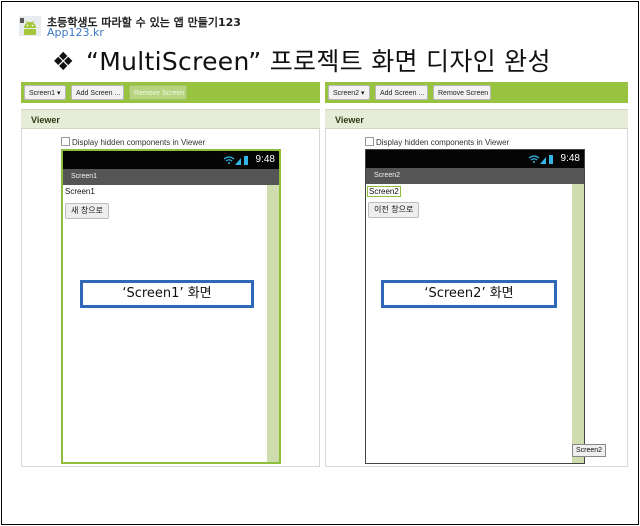 This screenshot has height=526, width=640. What do you see at coordinates (589, 450) in the screenshot?
I see `component-tooltip: Screen2` at bounding box center [589, 450].